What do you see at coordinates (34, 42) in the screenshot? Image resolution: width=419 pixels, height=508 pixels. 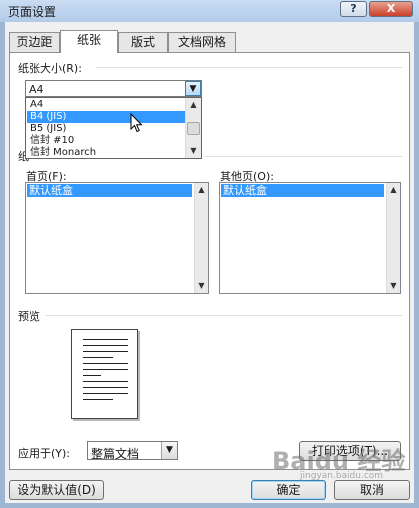 I see `tab-margins: 页边距` at bounding box center [34, 42].